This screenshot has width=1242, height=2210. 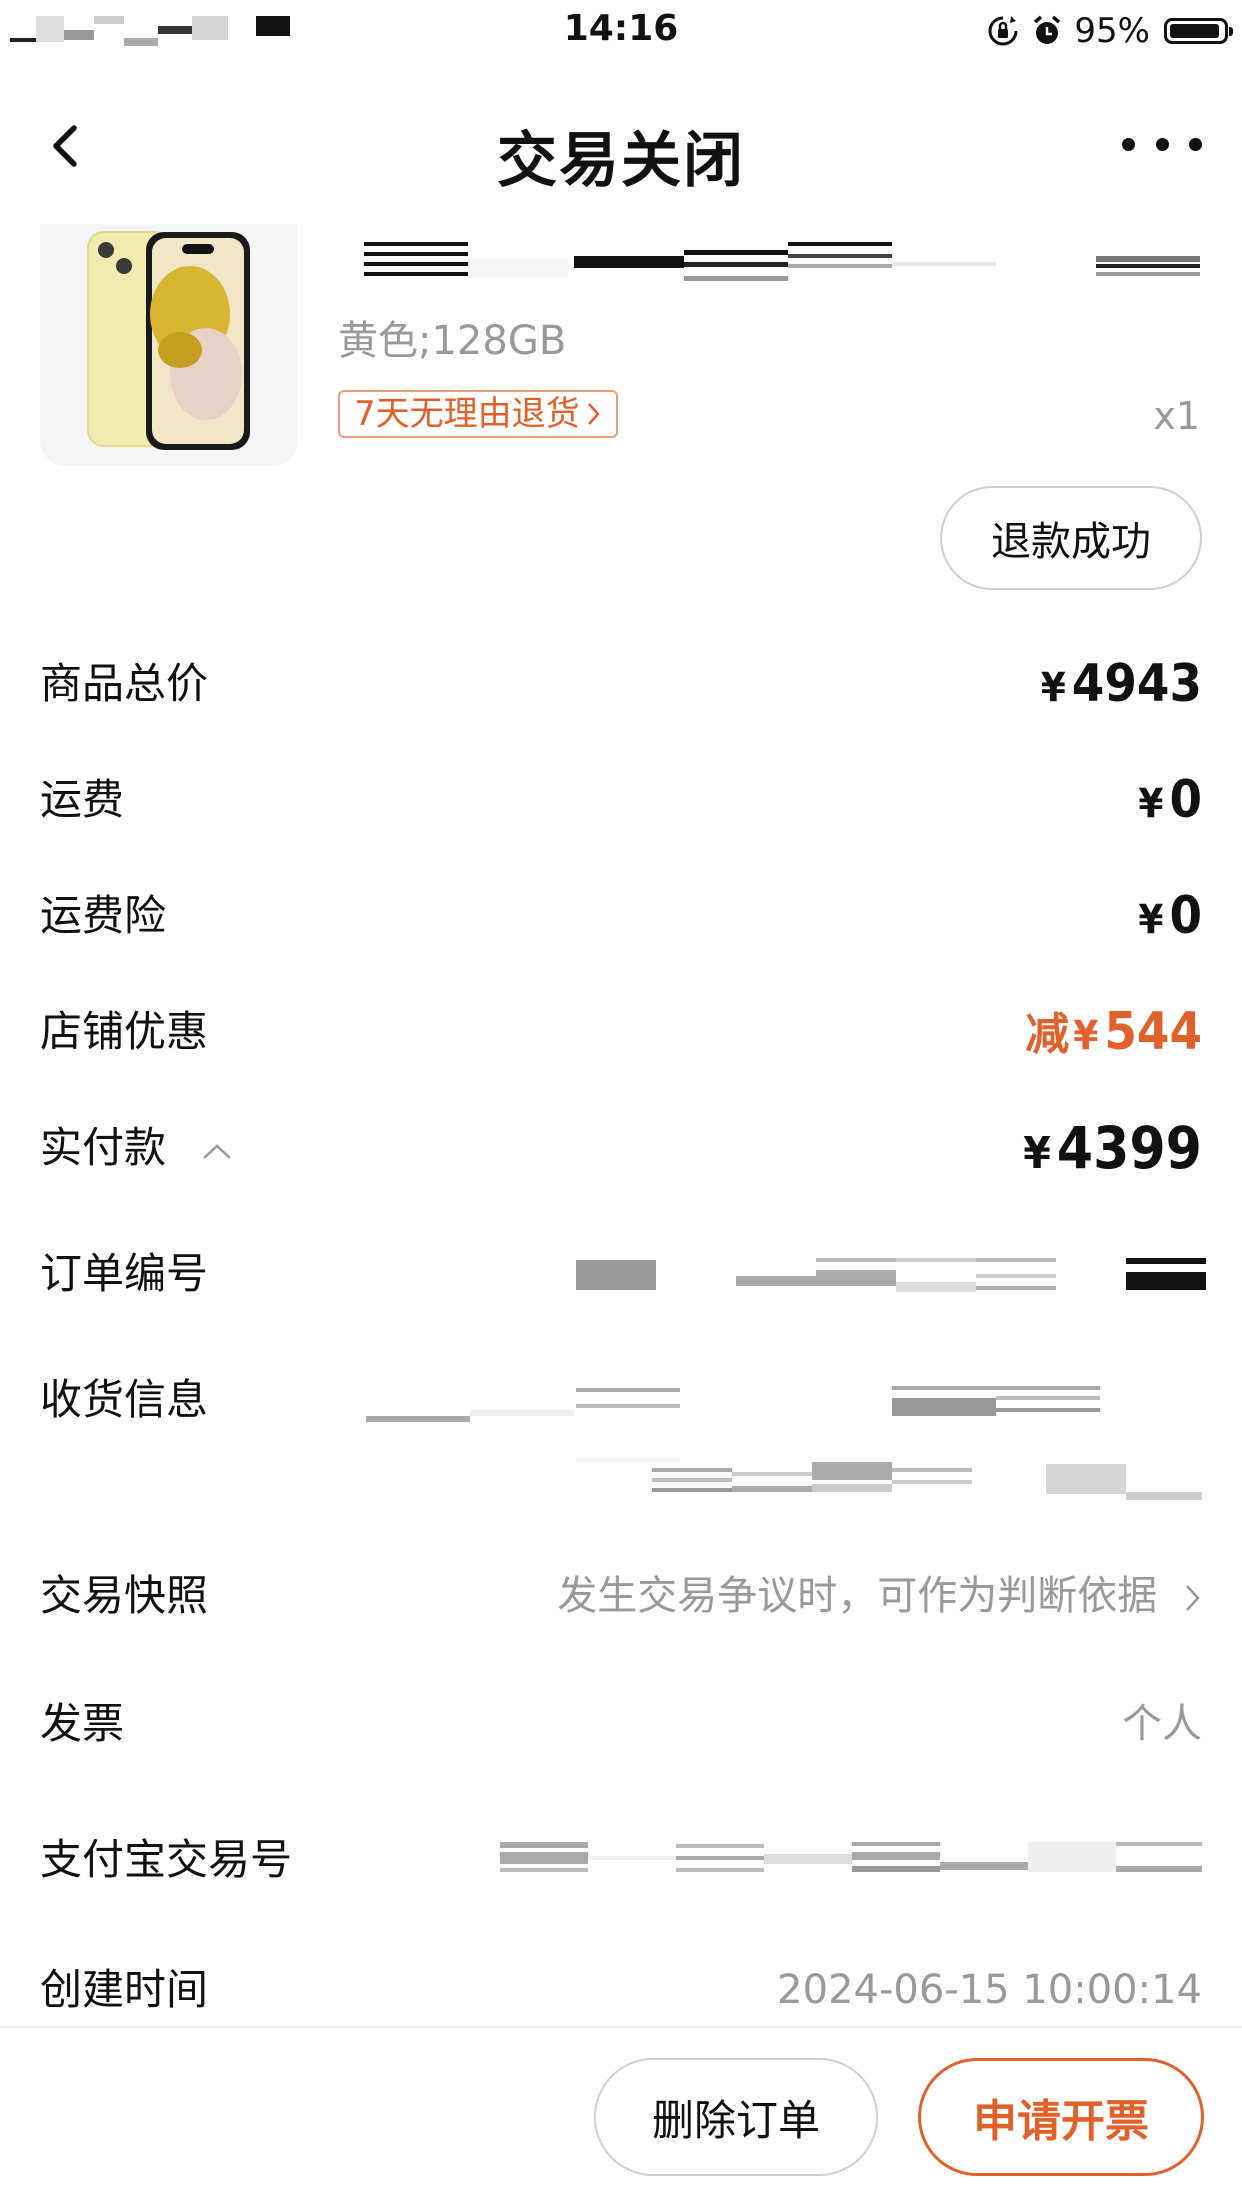 I want to click on paid-amount: 4399, so click(x=1129, y=1148).